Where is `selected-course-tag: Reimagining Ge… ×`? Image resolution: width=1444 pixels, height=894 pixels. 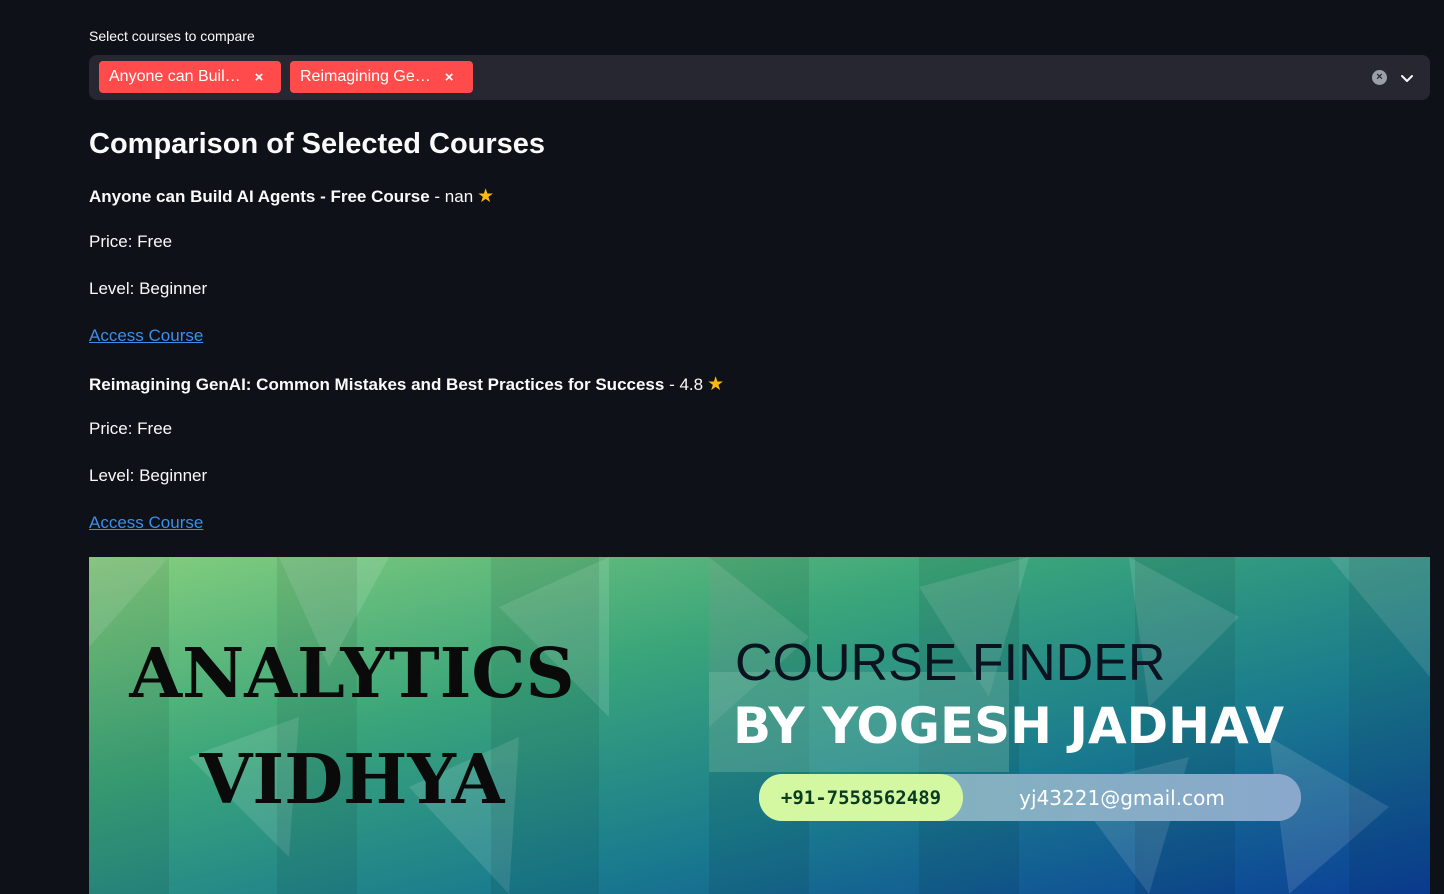 selected-course-tag: Reimagining Ge… × is located at coordinates (381, 77).